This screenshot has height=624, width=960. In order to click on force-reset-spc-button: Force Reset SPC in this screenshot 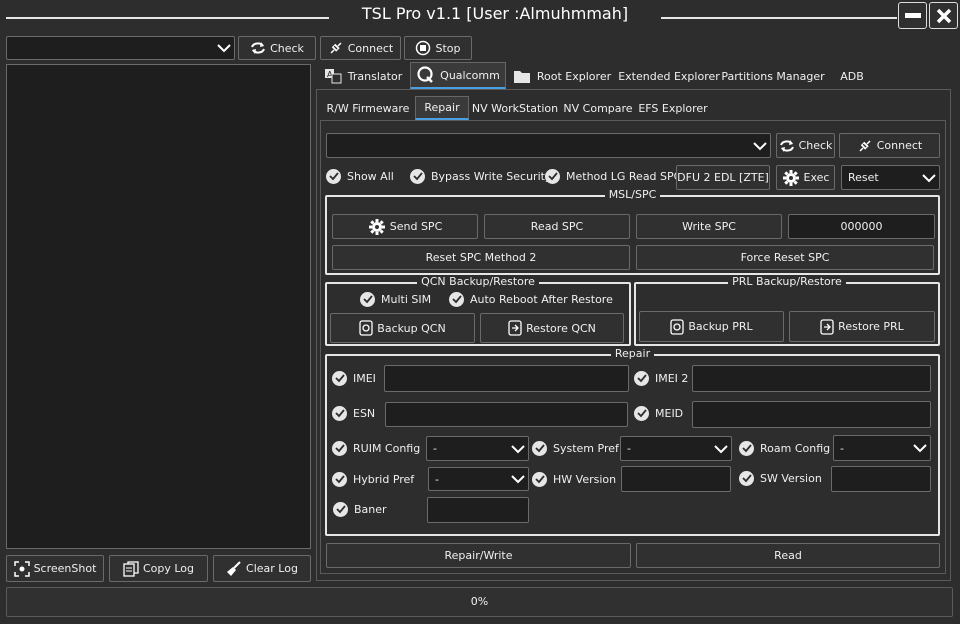, I will do `click(785, 257)`.